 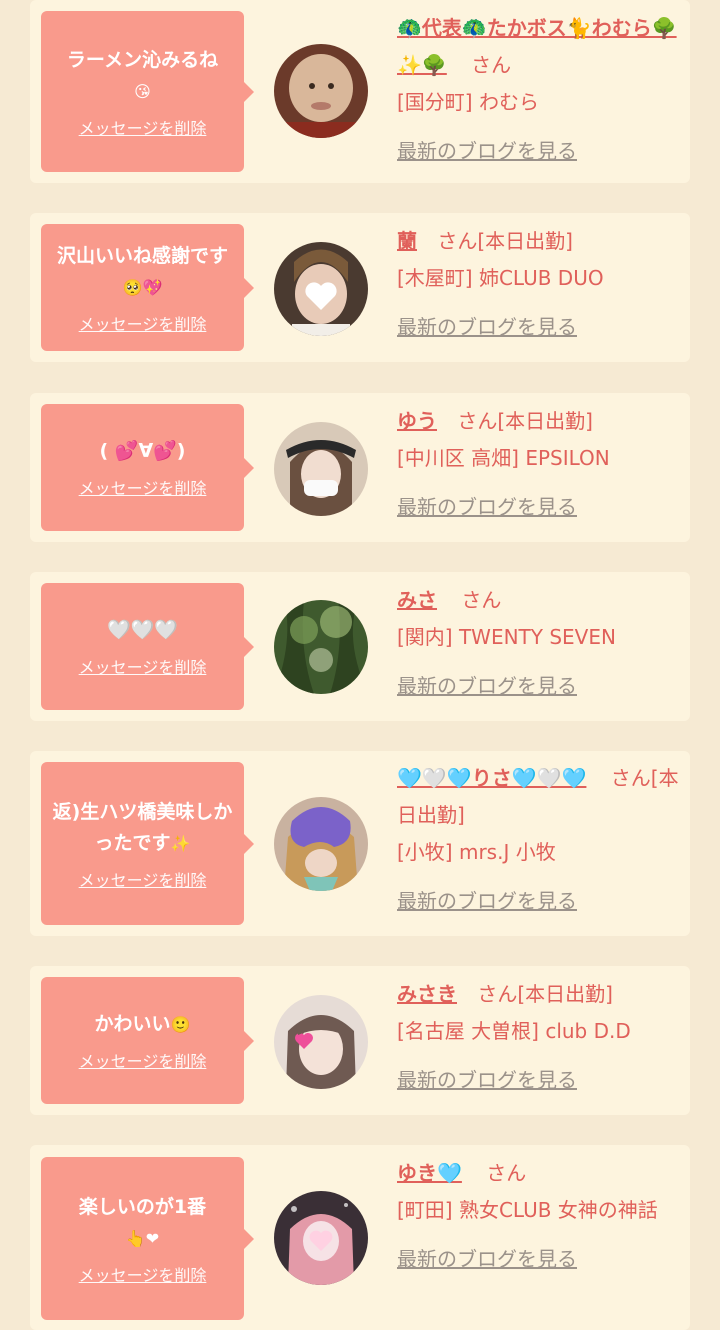 I want to click on avatar-woman-heart-sticker-image, so click(x=321, y=289).